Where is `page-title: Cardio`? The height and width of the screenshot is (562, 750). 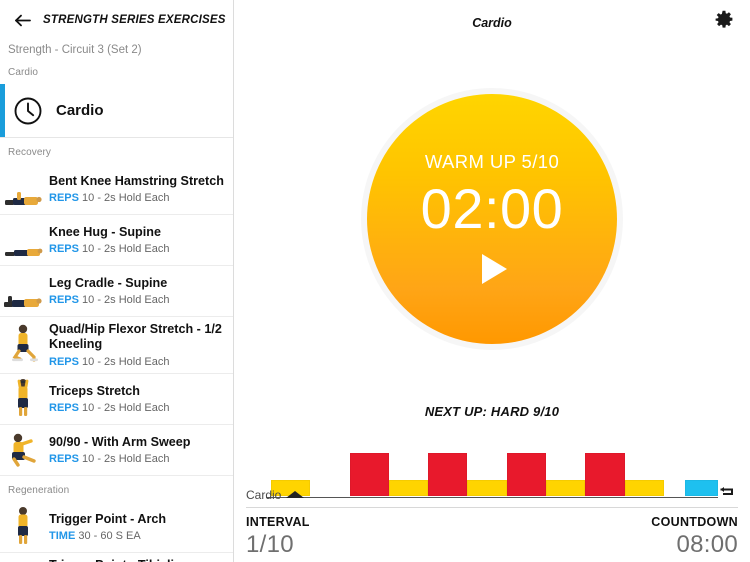 page-title: Cardio is located at coordinates (492, 23).